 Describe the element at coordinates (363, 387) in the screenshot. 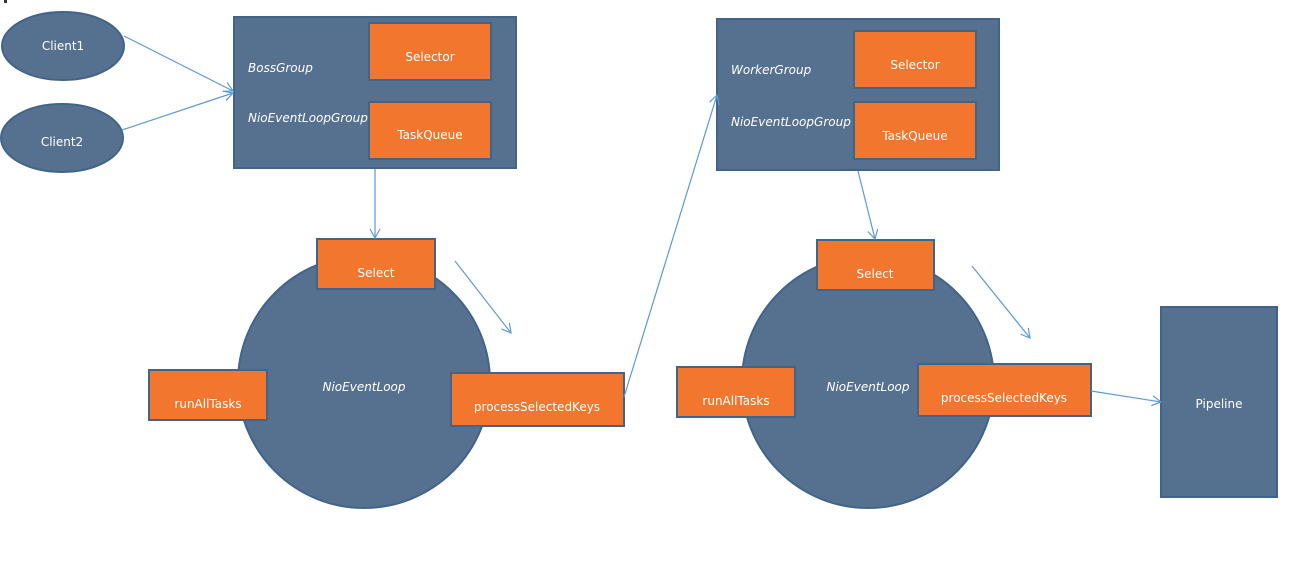

I see `boss-loop-label: NioEventLoop` at that location.